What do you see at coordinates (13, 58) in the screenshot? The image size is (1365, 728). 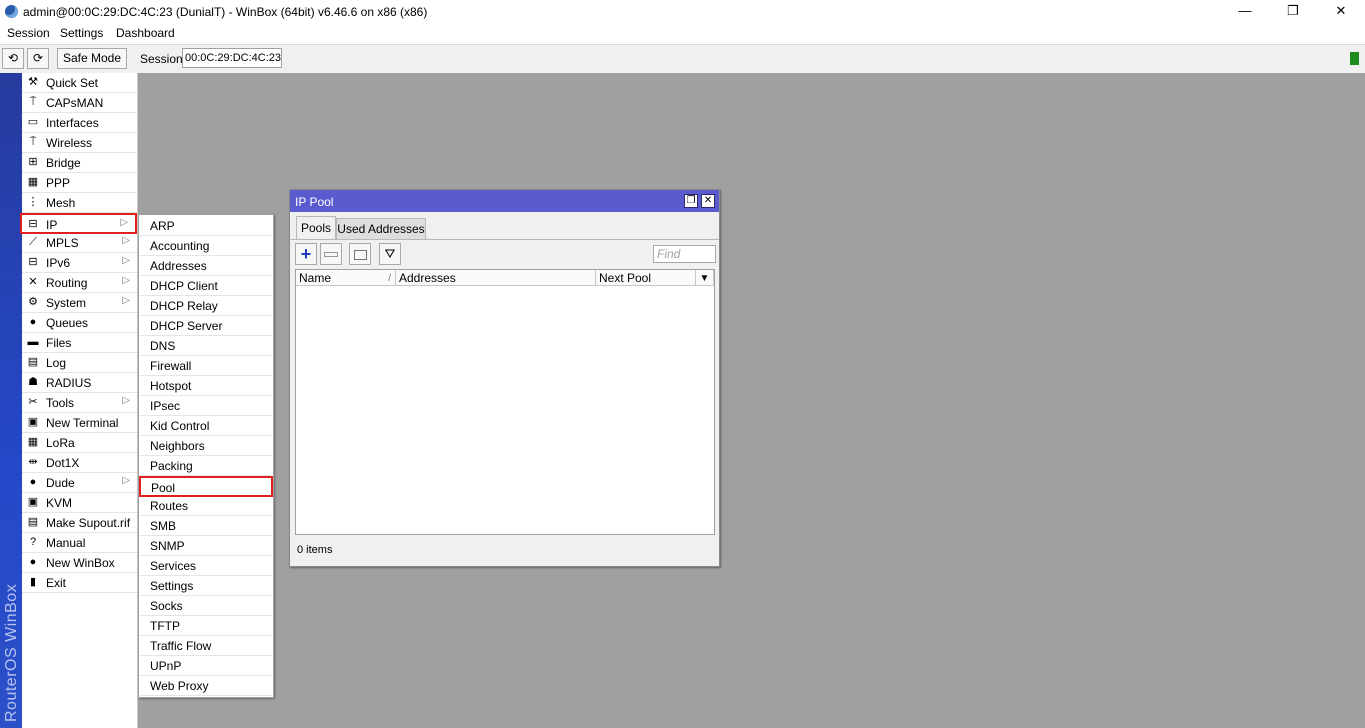 I see `undo-icon: ⟲` at bounding box center [13, 58].